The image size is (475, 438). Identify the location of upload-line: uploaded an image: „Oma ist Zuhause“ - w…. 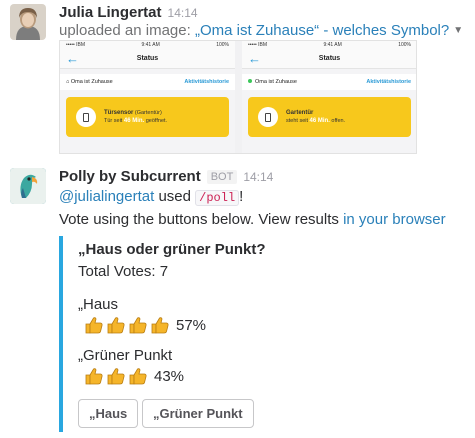
(261, 30).